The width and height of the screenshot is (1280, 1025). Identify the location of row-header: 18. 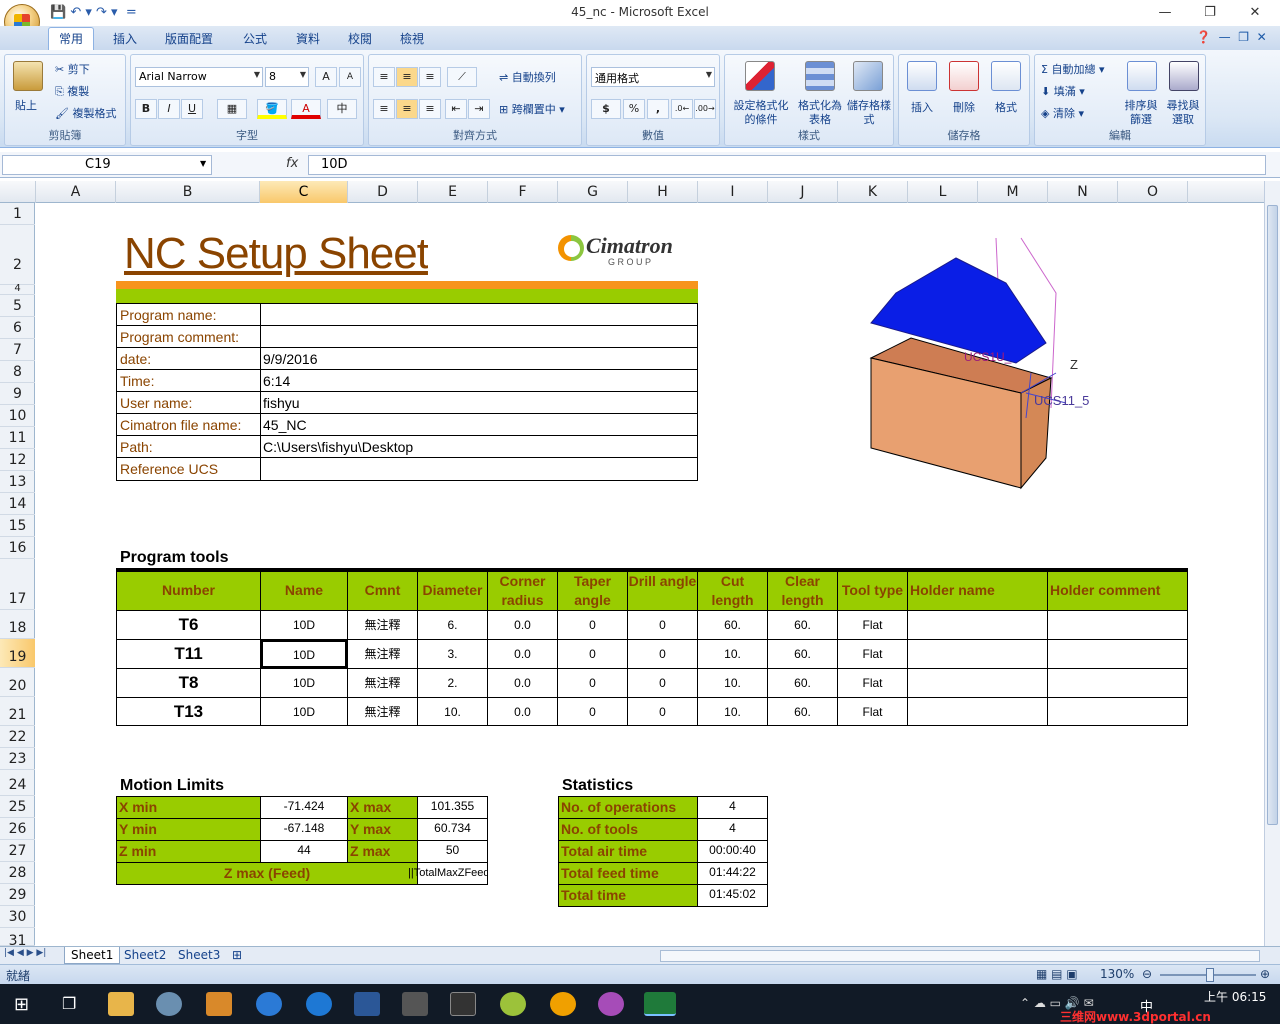
(17, 624).